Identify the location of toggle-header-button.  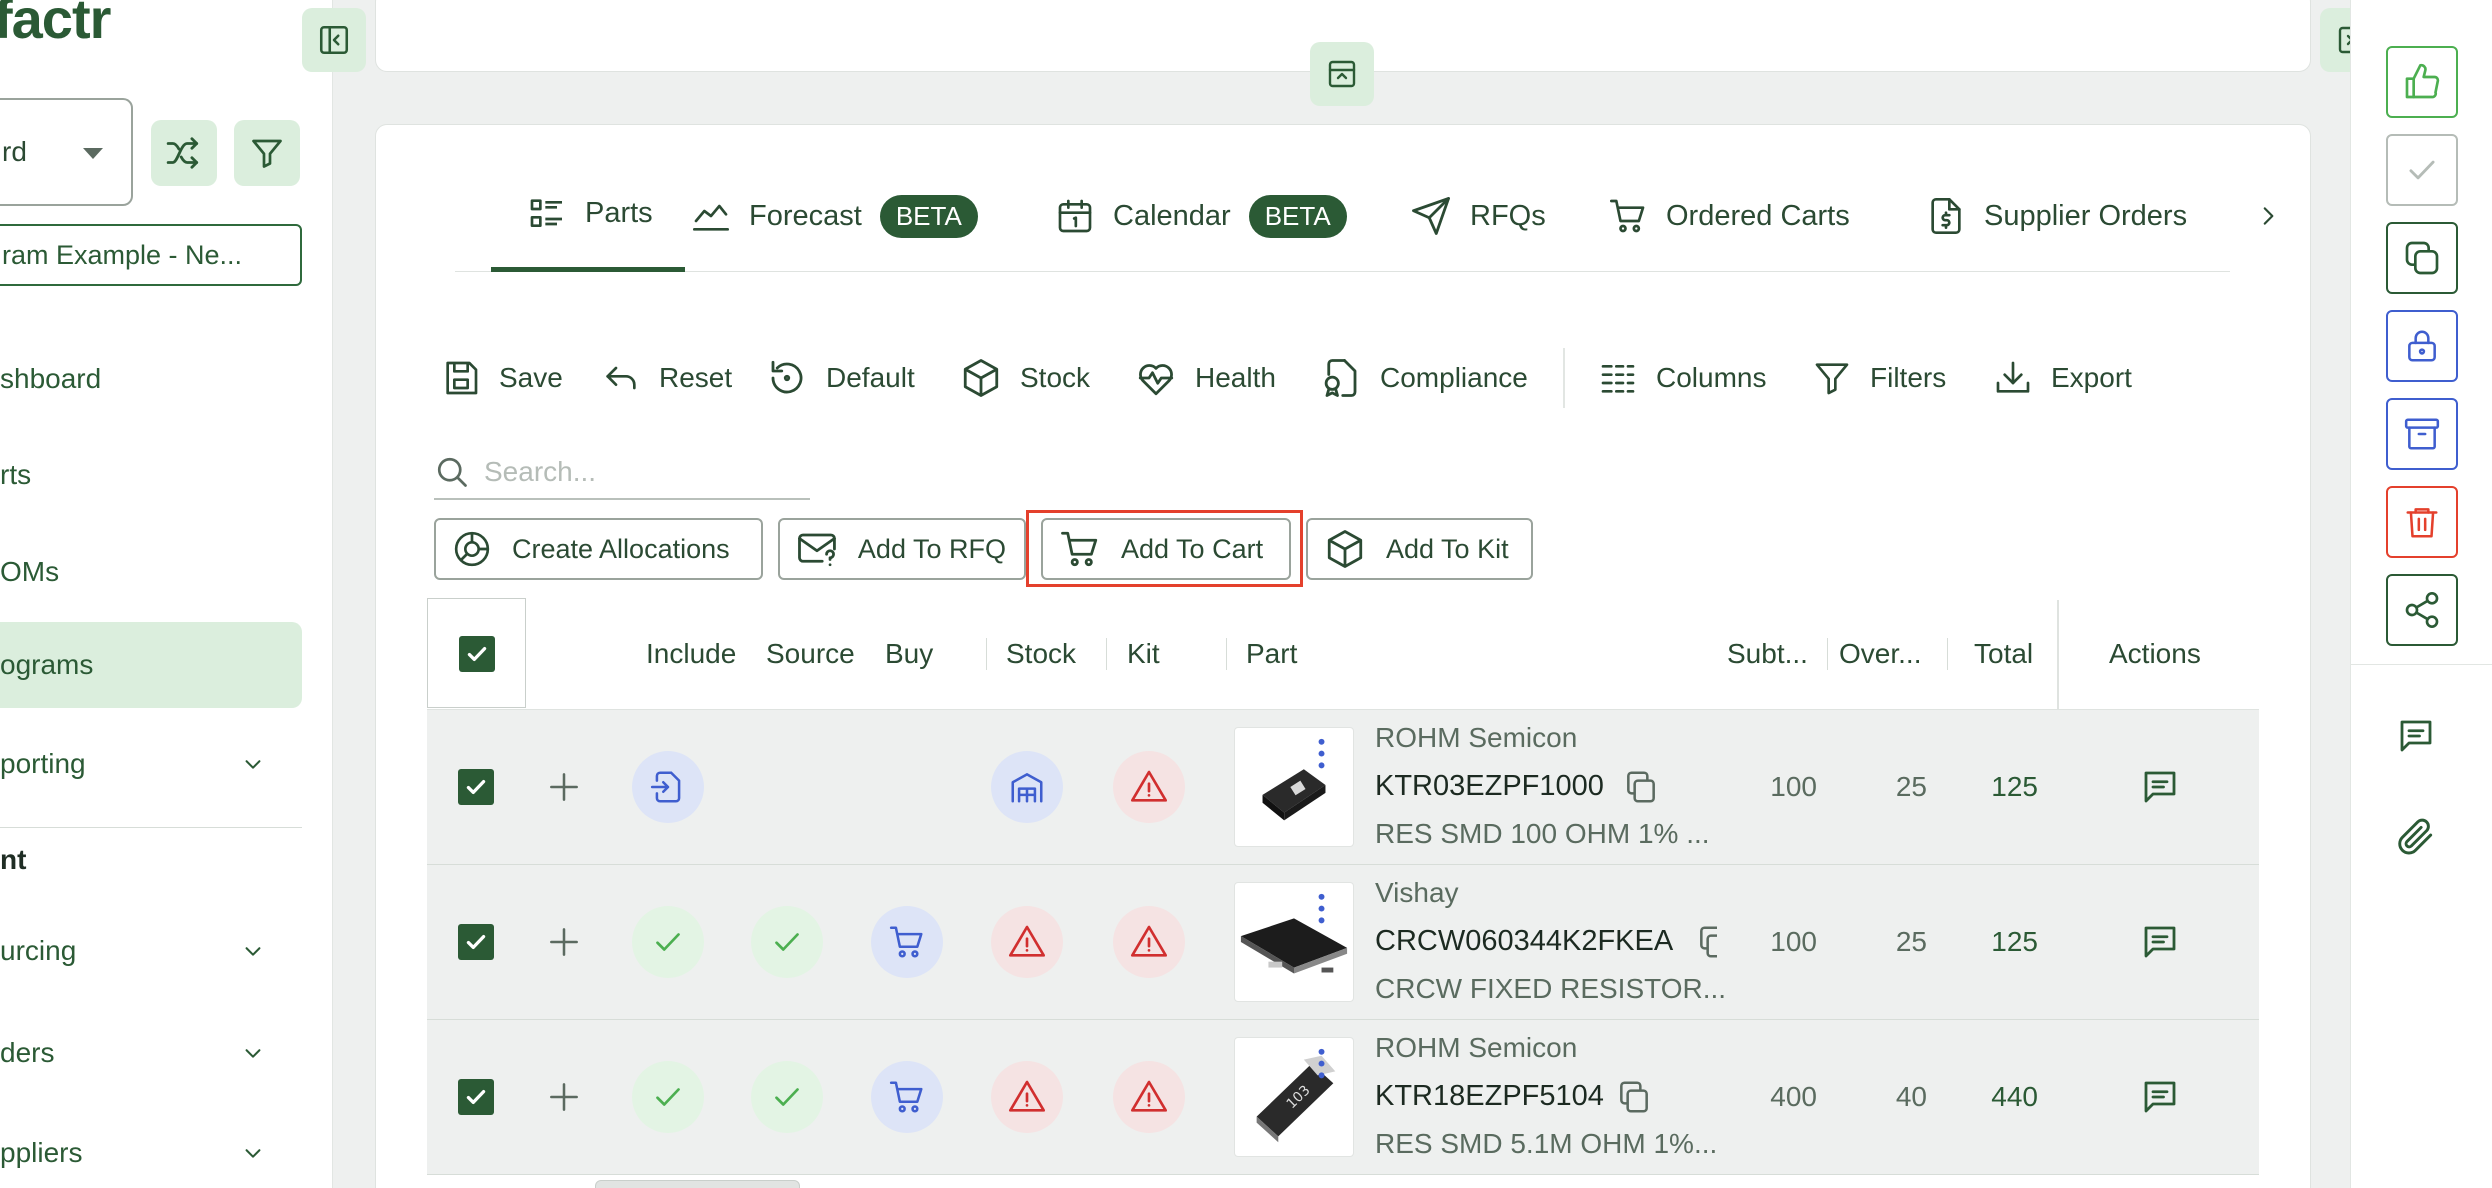
(1342, 74).